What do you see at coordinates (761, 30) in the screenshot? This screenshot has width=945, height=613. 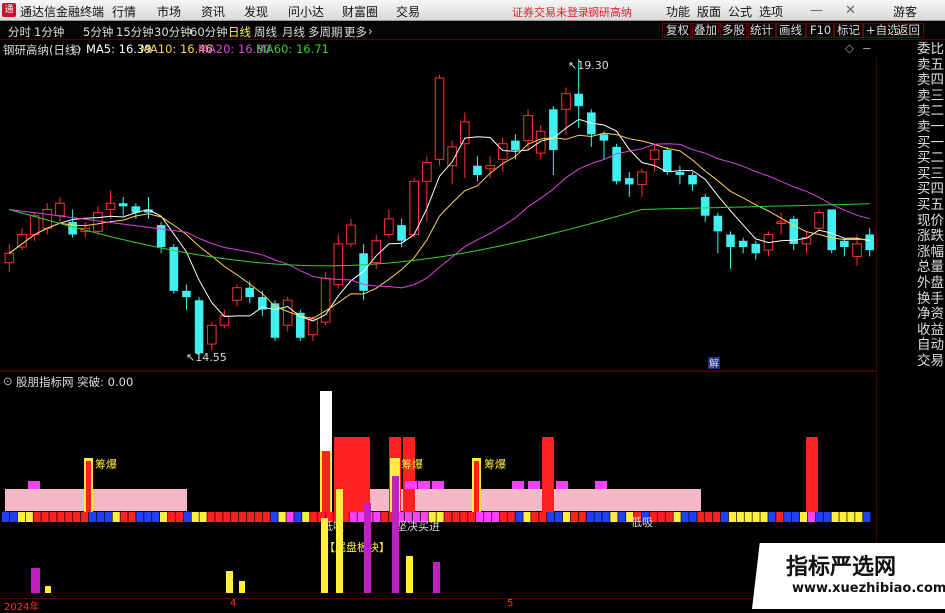 I see `btn-tongji: 统计` at bounding box center [761, 30].